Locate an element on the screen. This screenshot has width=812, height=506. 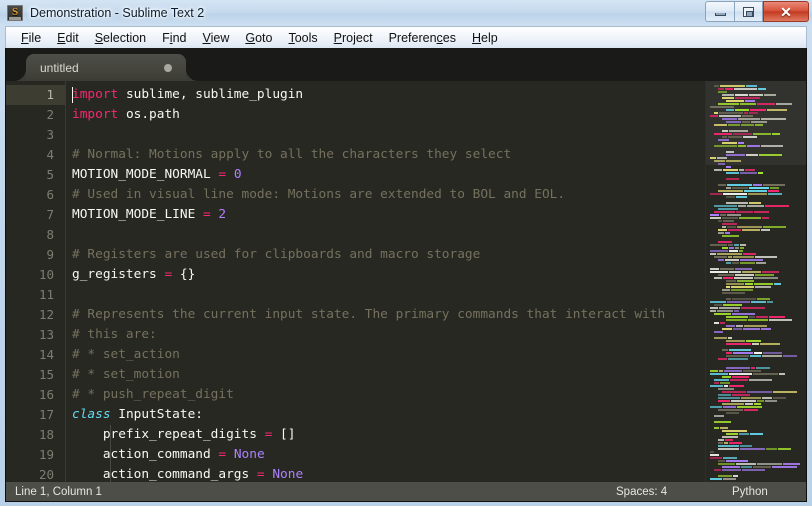
minimize-button is located at coordinates (719, 11).